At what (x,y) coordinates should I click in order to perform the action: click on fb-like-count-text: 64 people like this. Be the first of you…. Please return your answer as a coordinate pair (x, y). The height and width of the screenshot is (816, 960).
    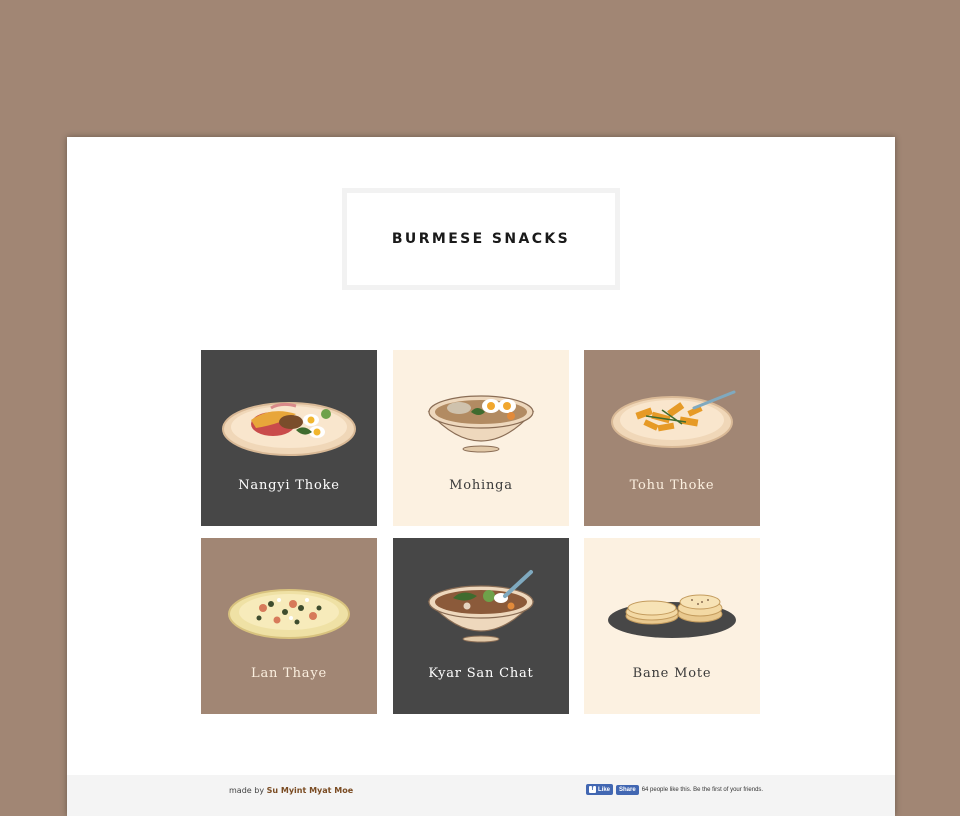
    Looking at the image, I should click on (702, 789).